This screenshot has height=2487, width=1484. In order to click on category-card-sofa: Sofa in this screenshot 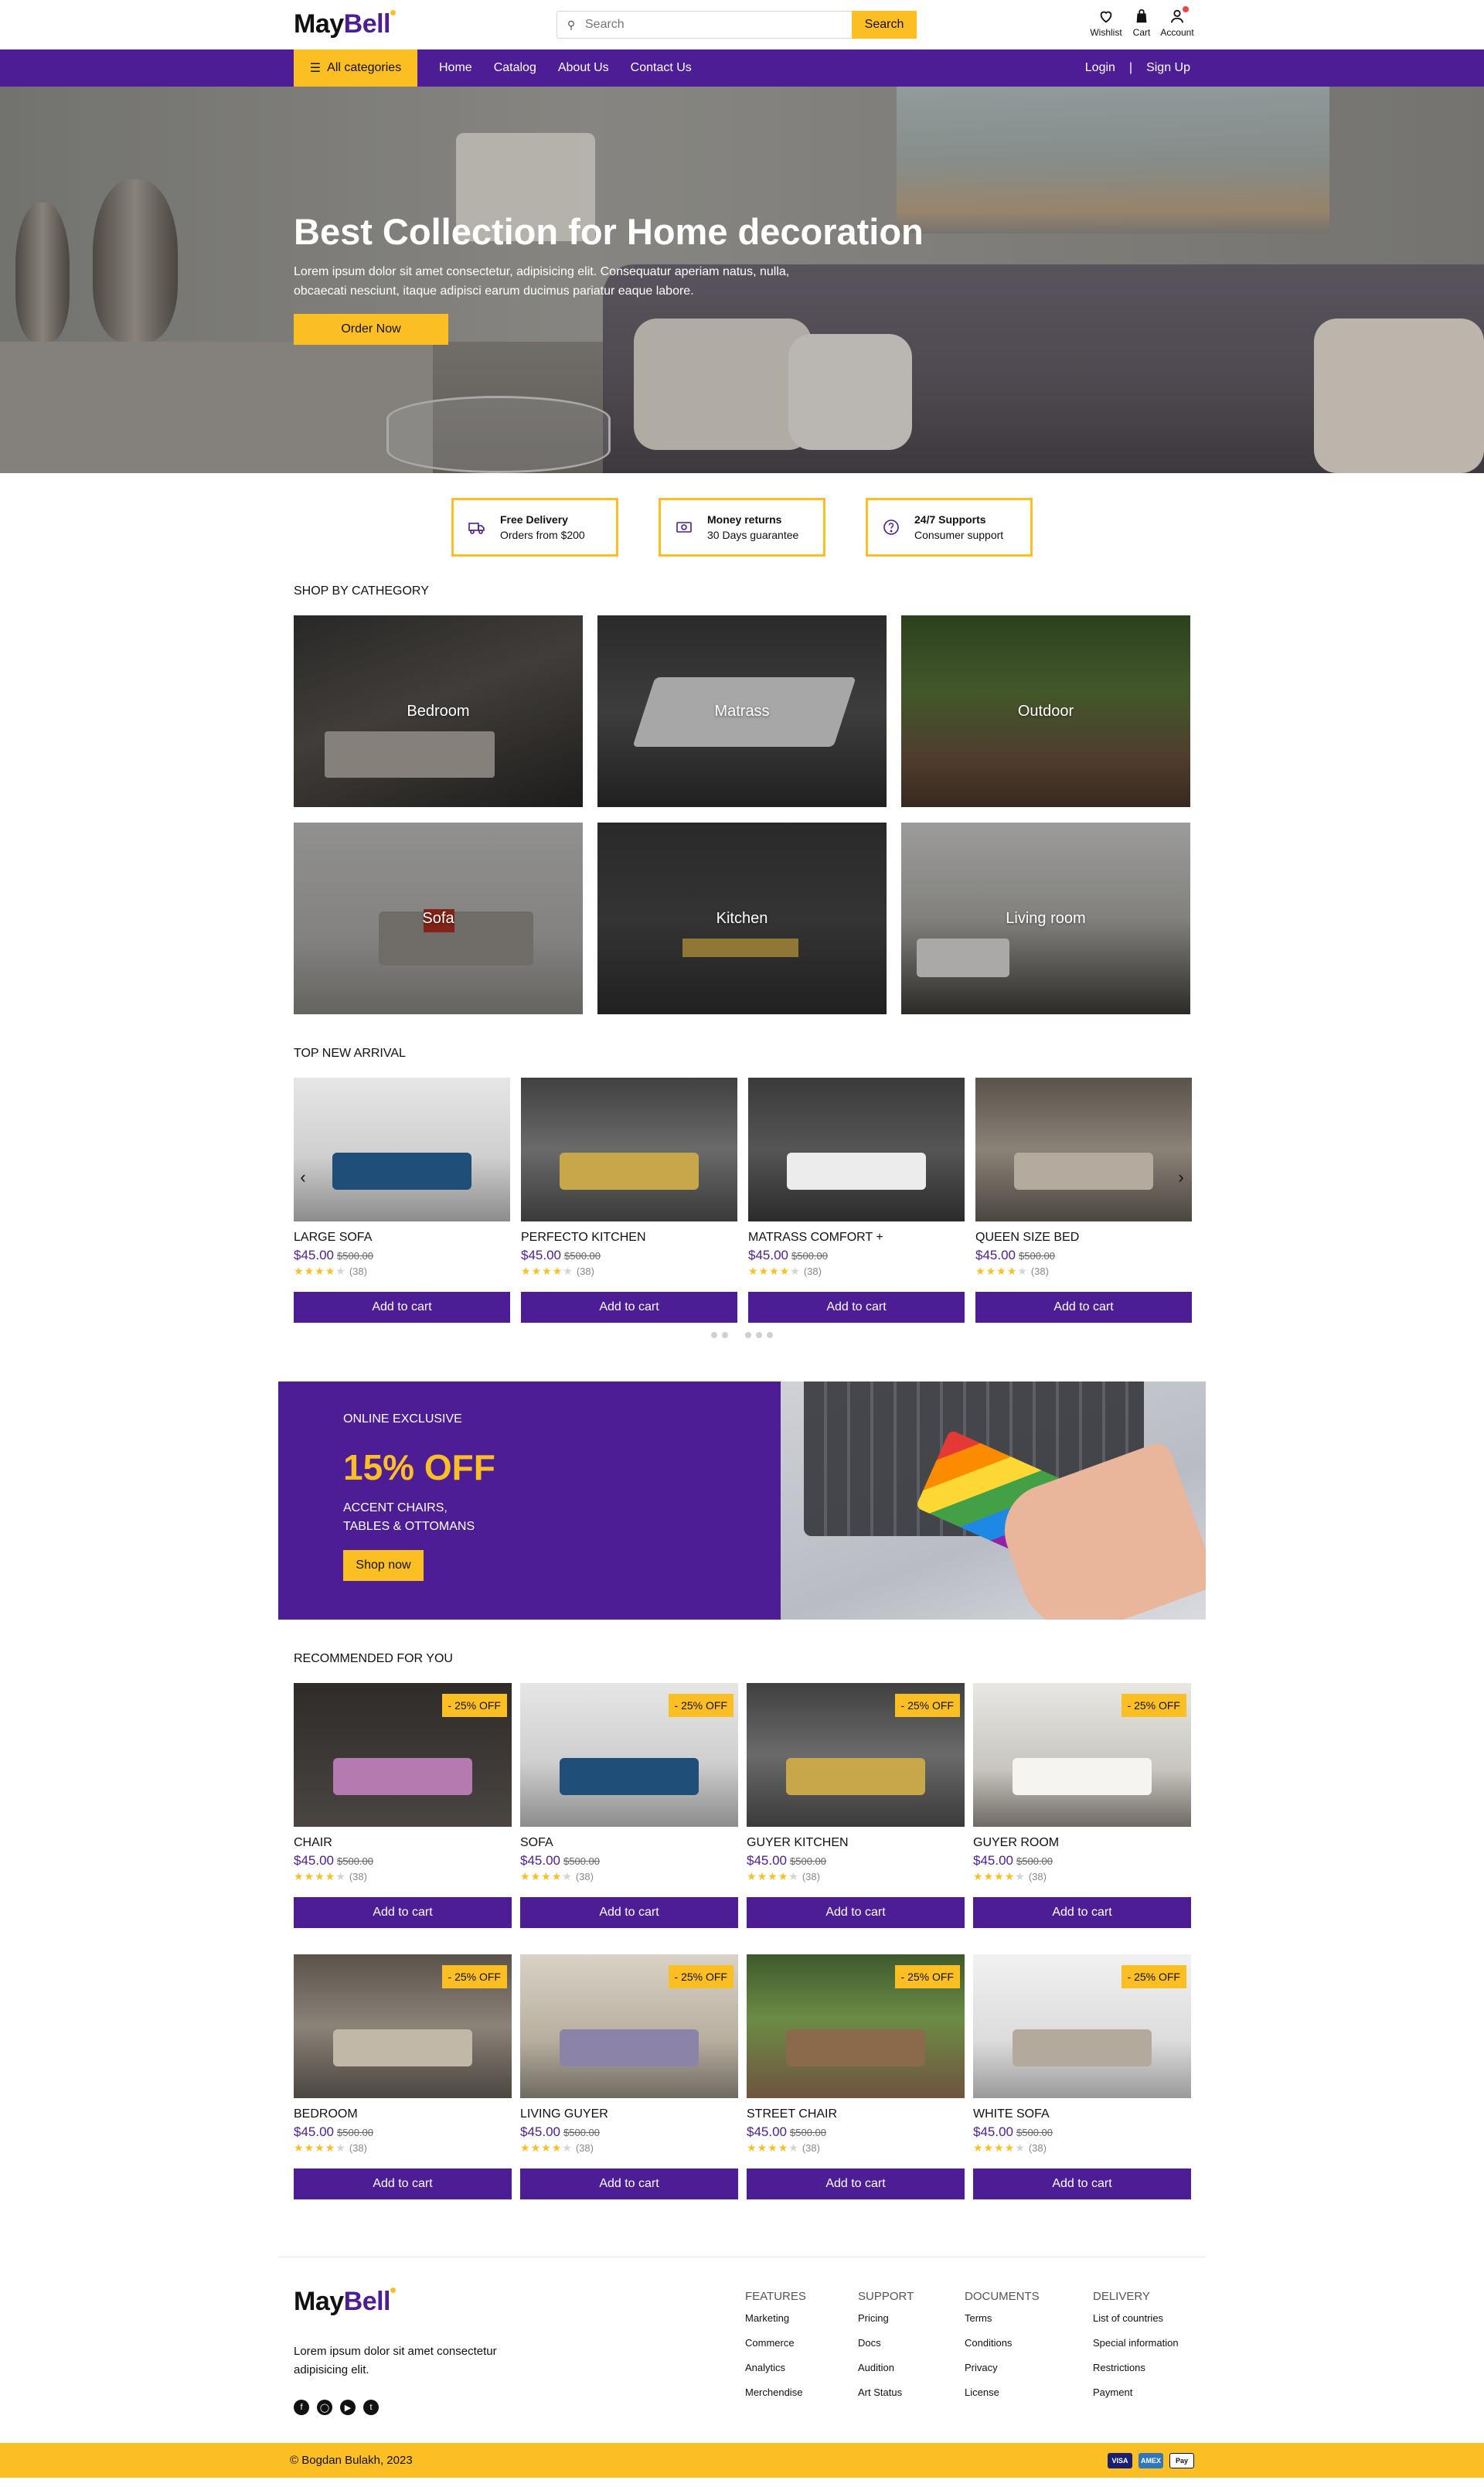, I will do `click(438, 918)`.